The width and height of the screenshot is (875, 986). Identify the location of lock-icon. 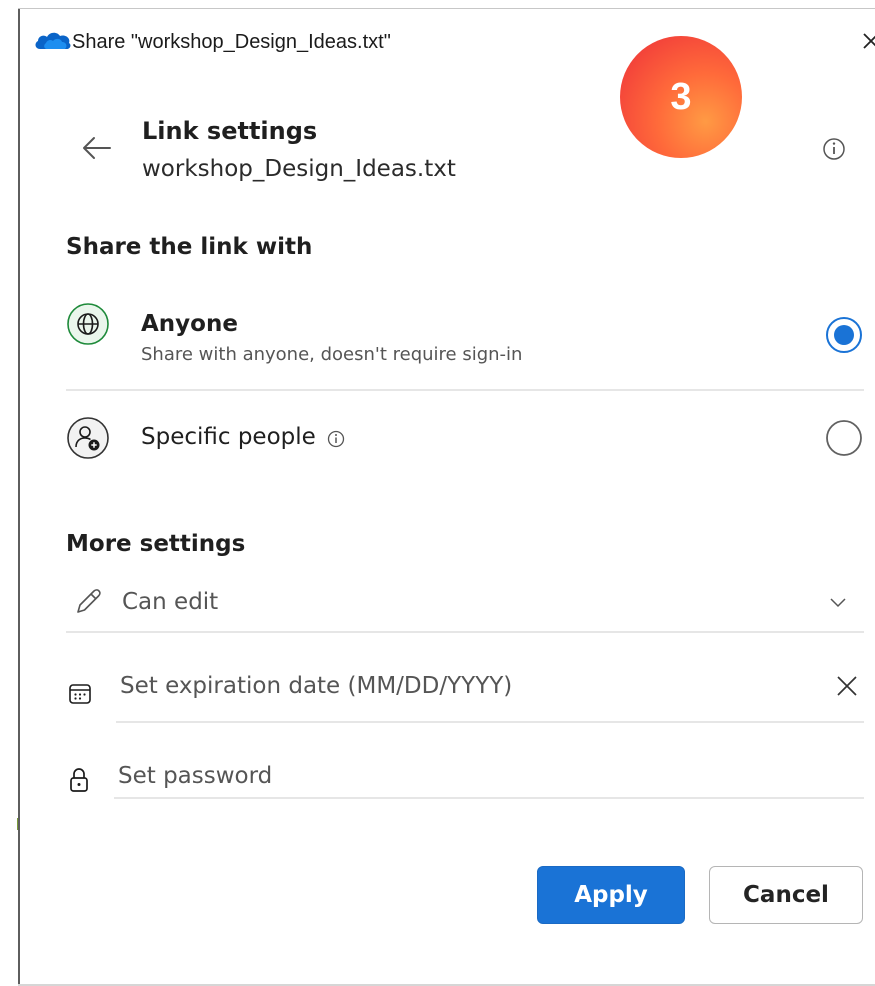
(79, 780).